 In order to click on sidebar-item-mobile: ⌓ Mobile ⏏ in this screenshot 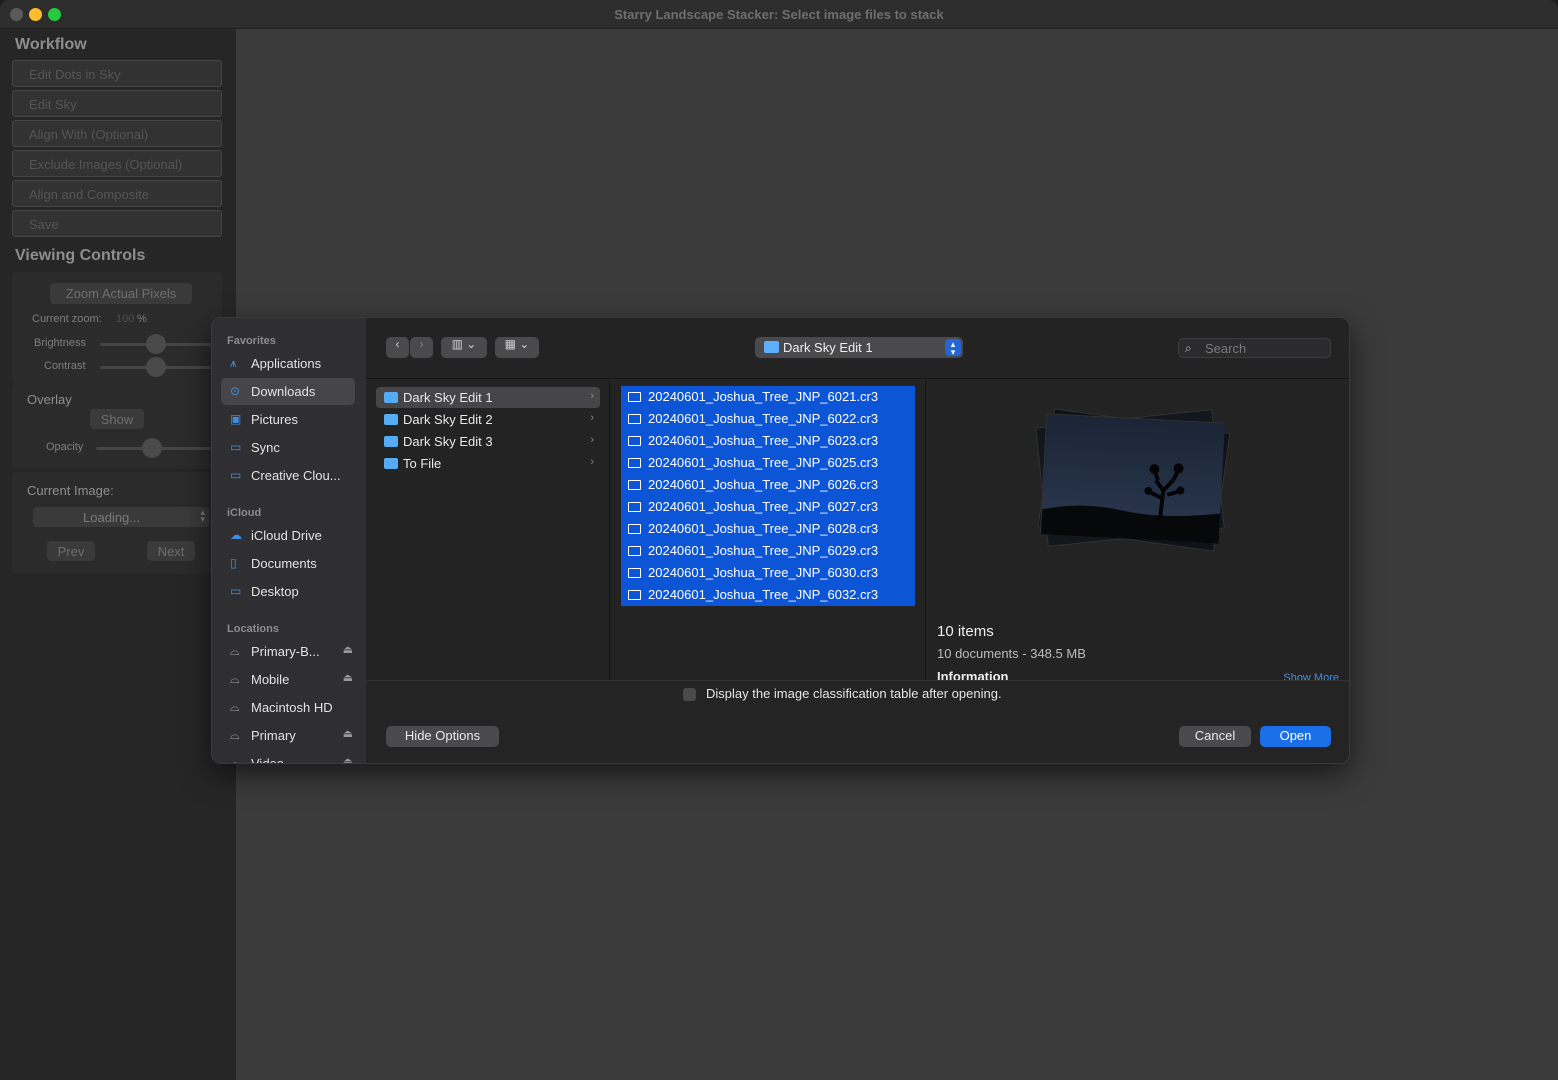, I will do `click(288, 679)`.